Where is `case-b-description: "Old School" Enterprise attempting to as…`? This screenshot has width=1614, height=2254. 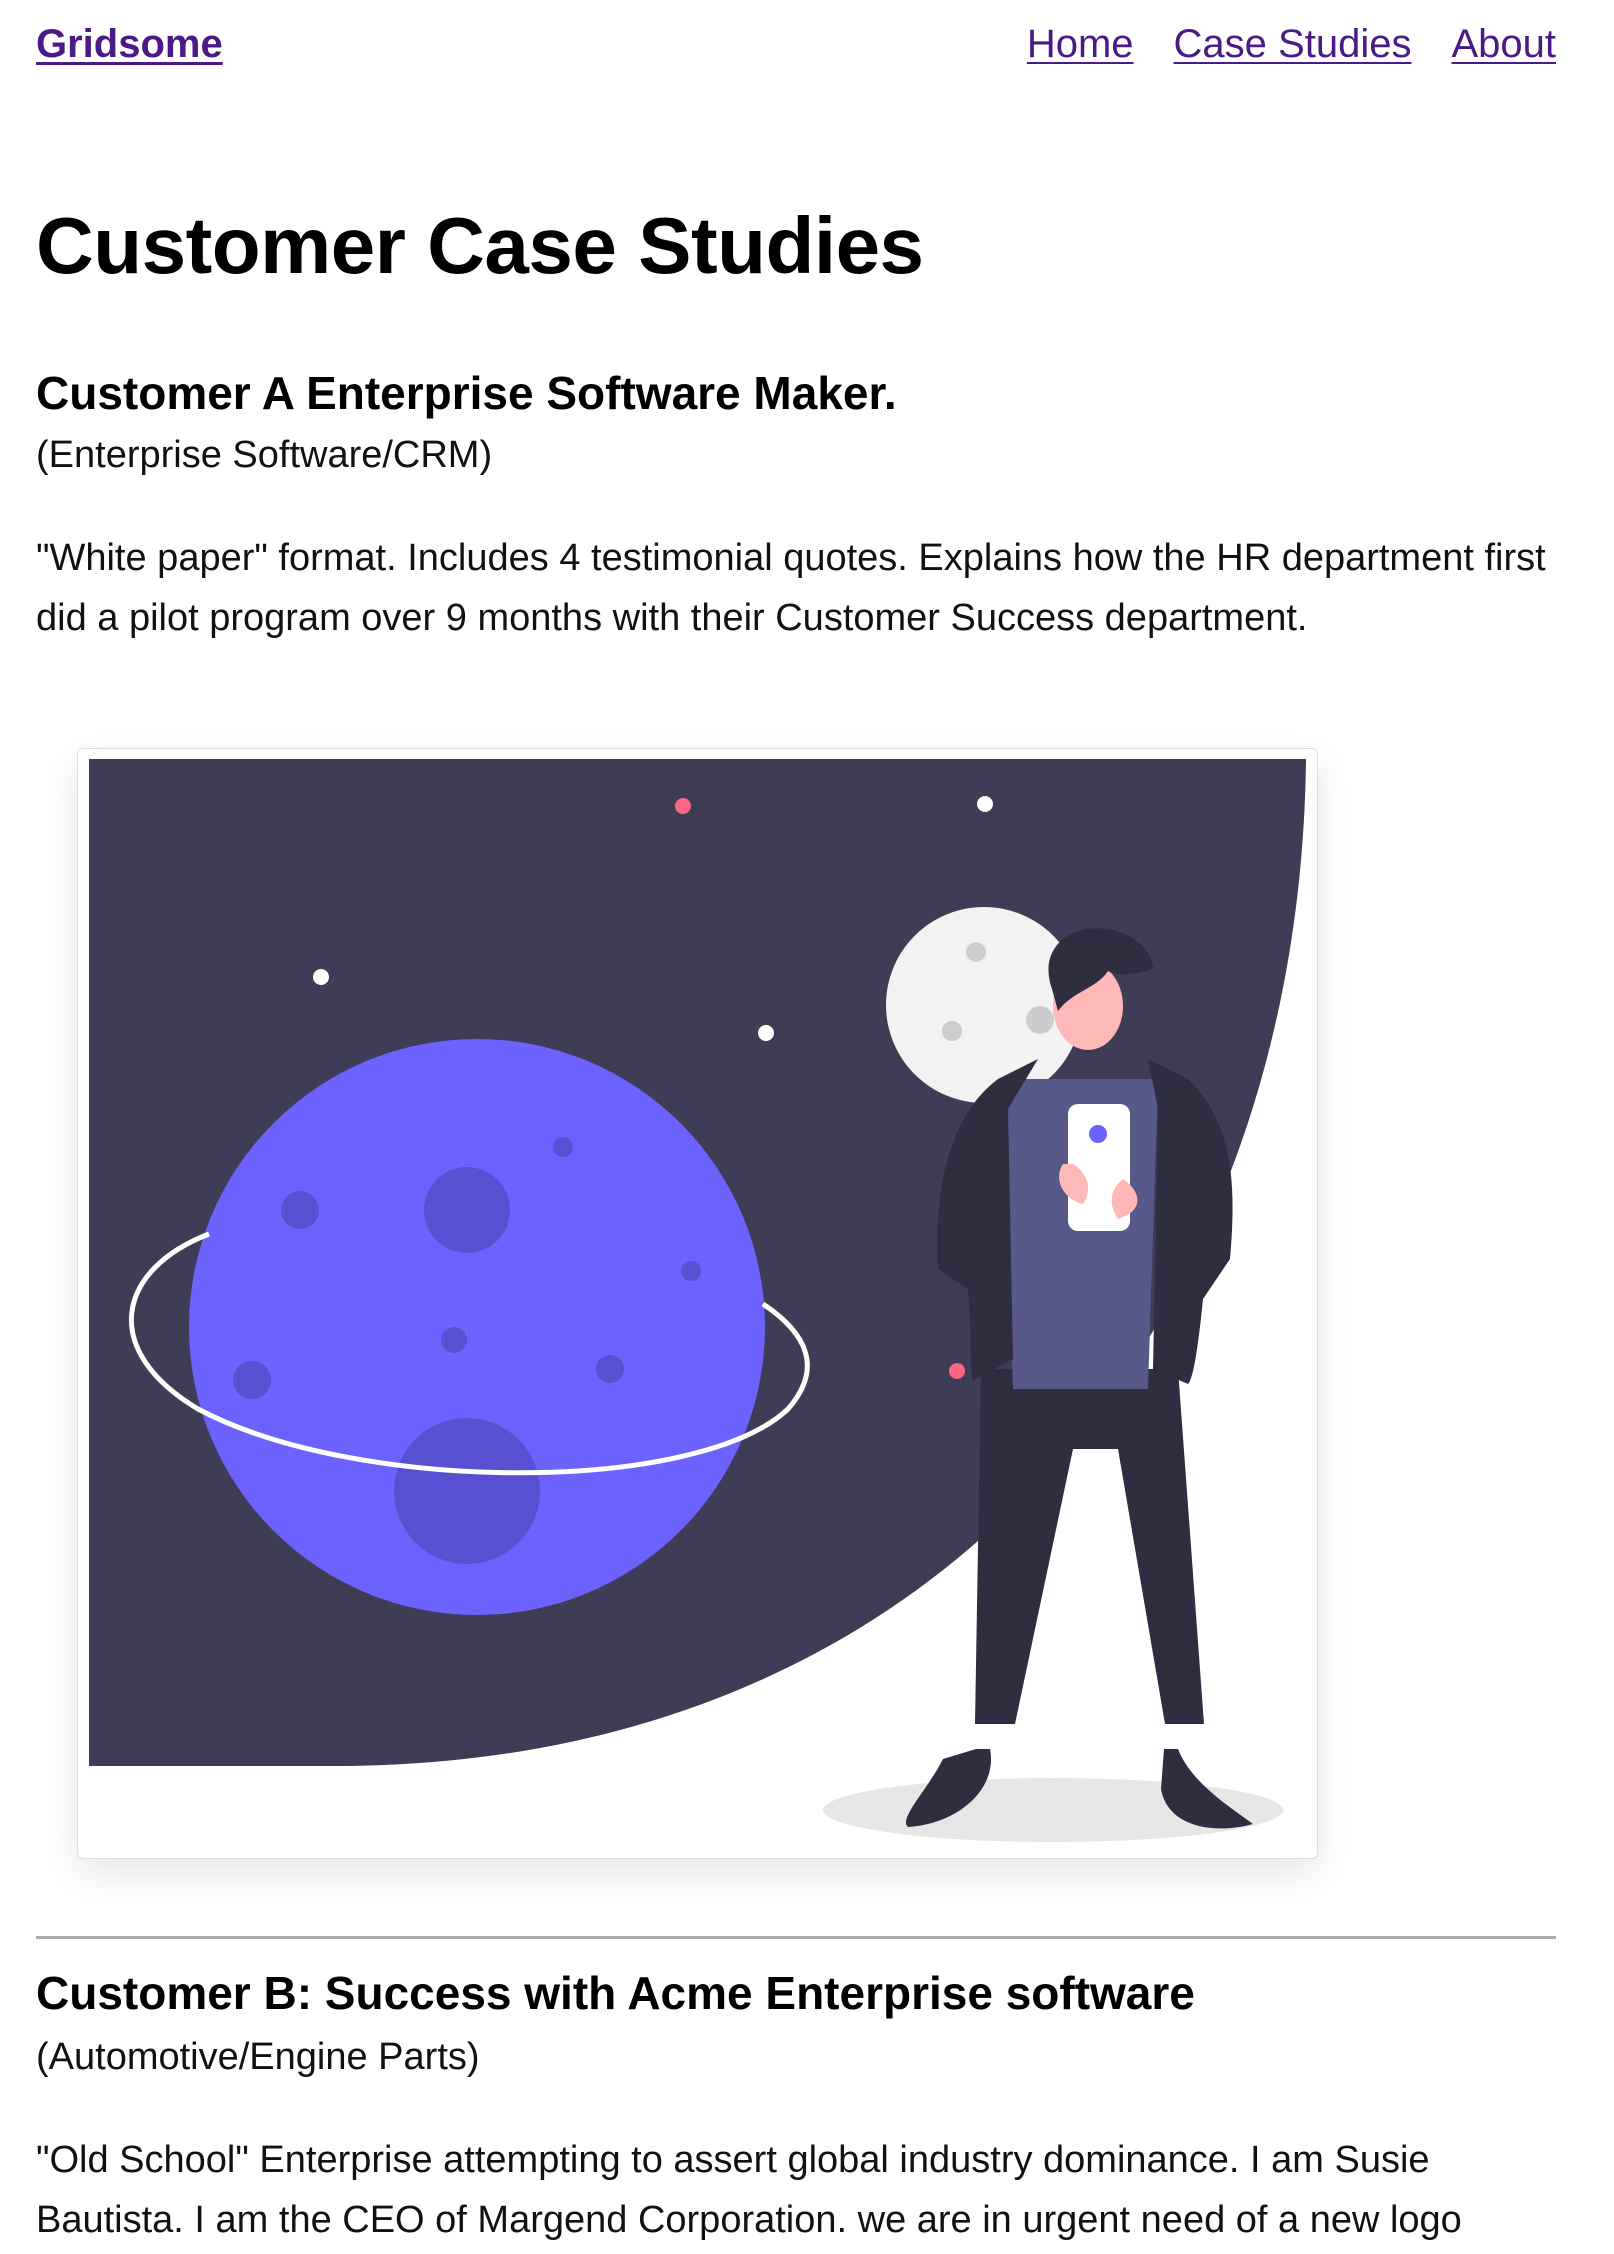
case-b-description: "Old School" Enterprise attempting to as… is located at coordinates (749, 2190).